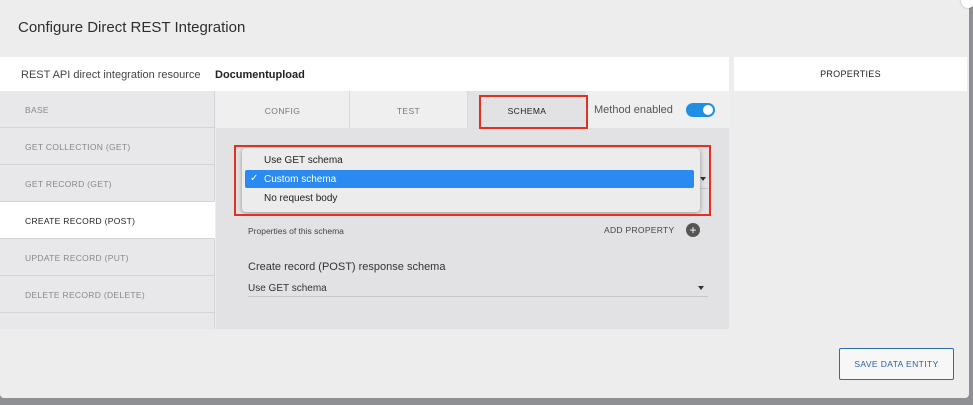 The image size is (973, 405). What do you see at coordinates (472, 180) in the screenshot?
I see `highlight-dropdown` at bounding box center [472, 180].